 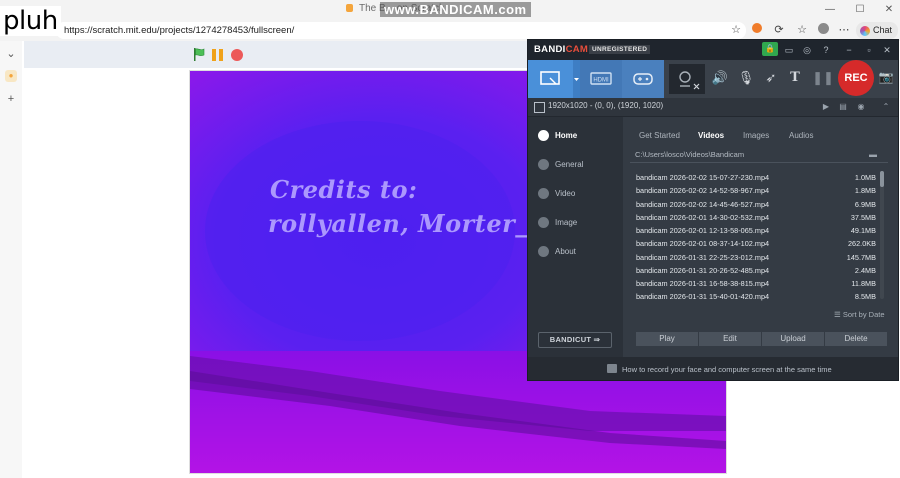 What do you see at coordinates (856, 339) in the screenshot?
I see `delete-button: Delete` at bounding box center [856, 339].